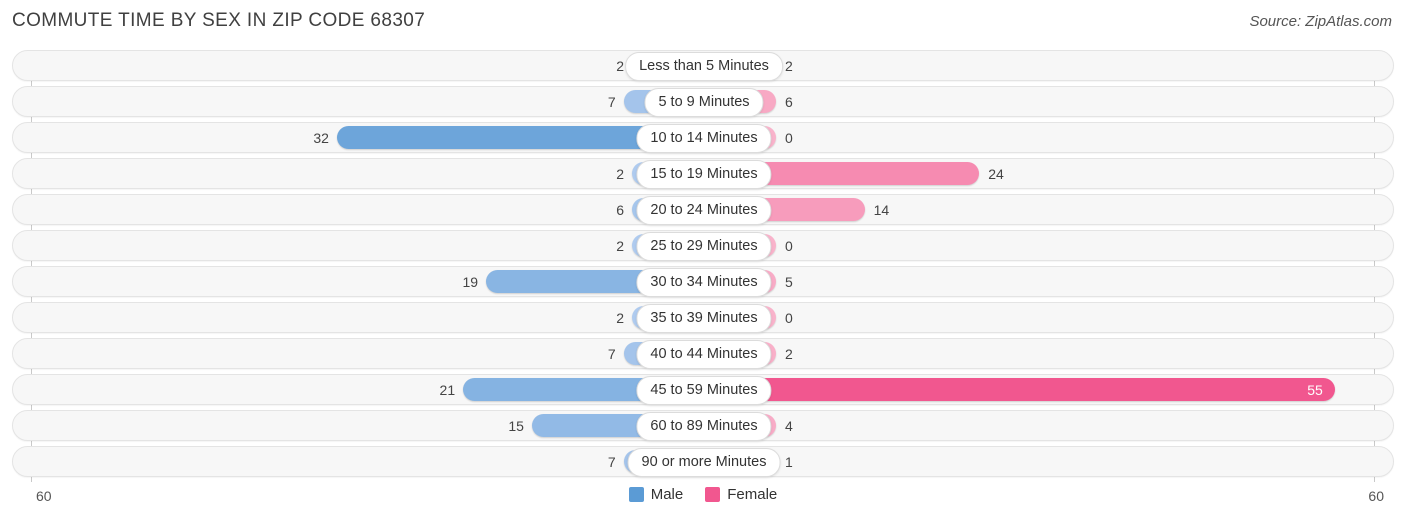 This screenshot has height=523, width=1406. Describe the element at coordinates (321, 138) in the screenshot. I see `value-label-male: 32` at that location.